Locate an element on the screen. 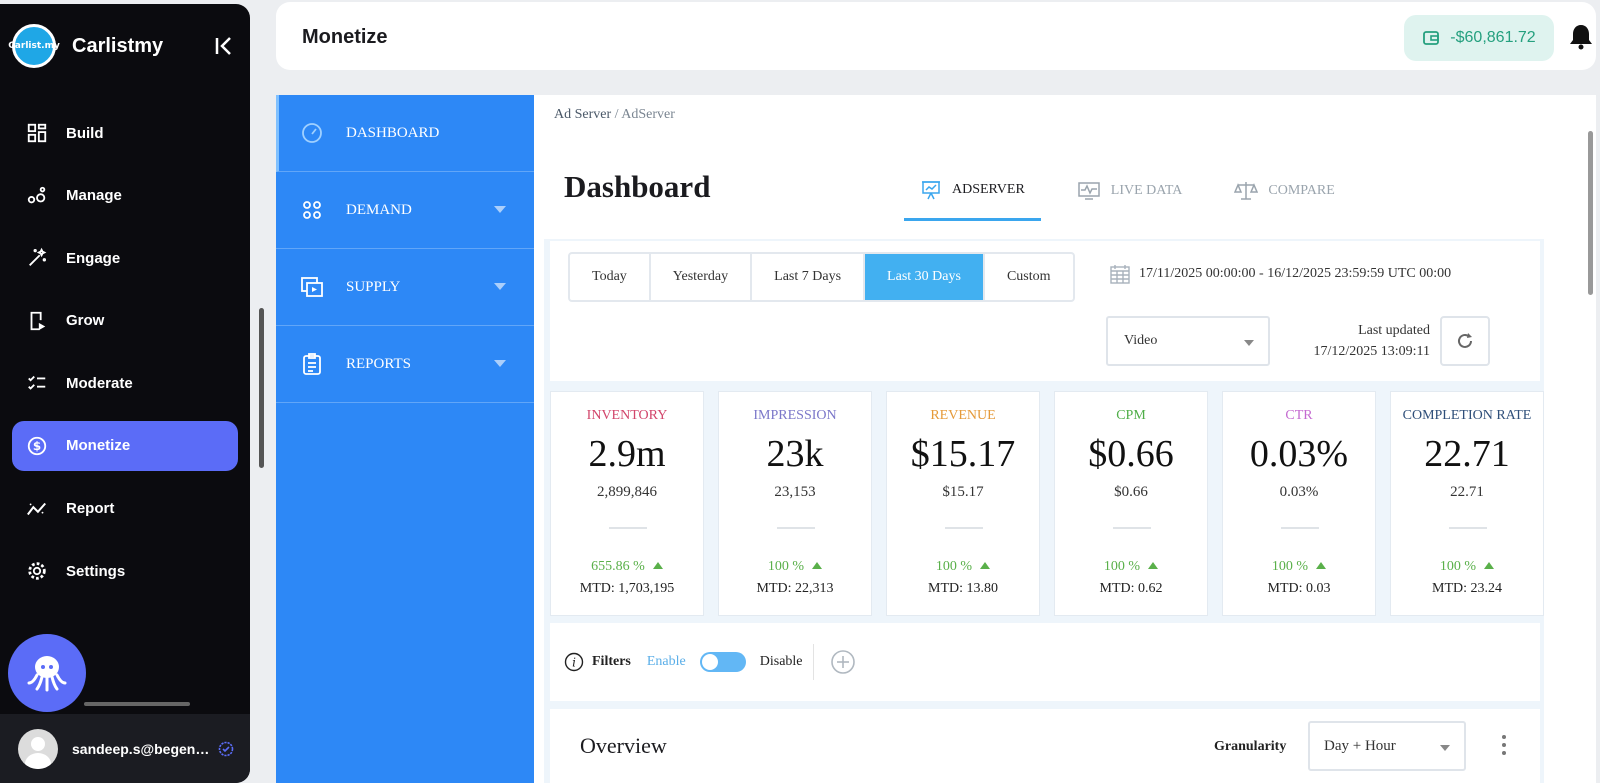  metric-mtd: MTD: 13.80 is located at coordinates (963, 588).